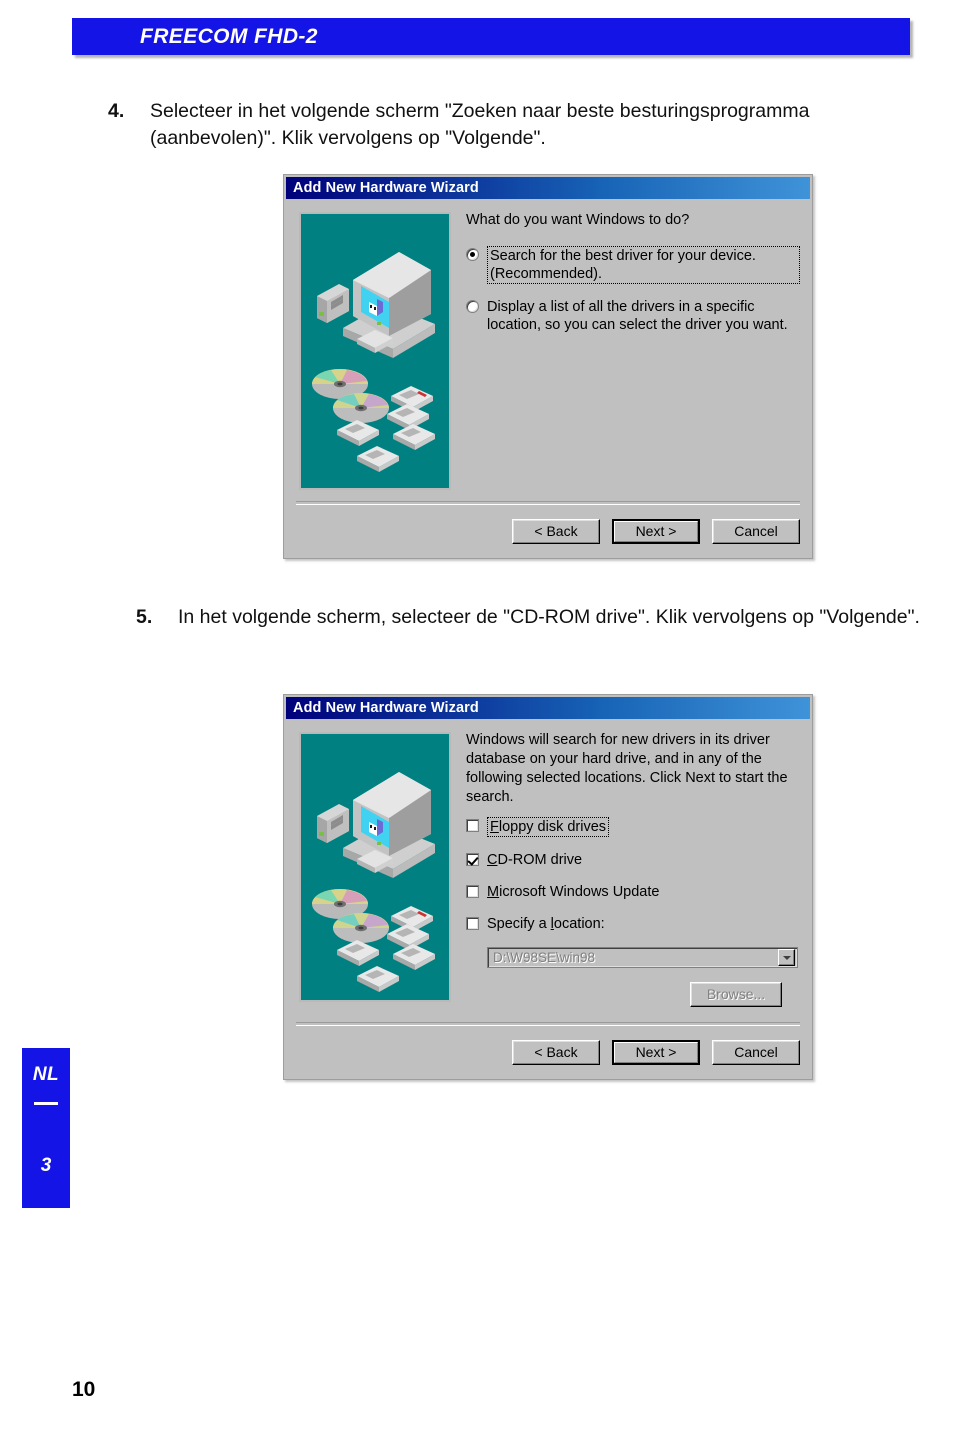 The image size is (960, 1435). I want to click on checkbox-option-floppy-disk-drives: Floppy disk drives, so click(633, 827).